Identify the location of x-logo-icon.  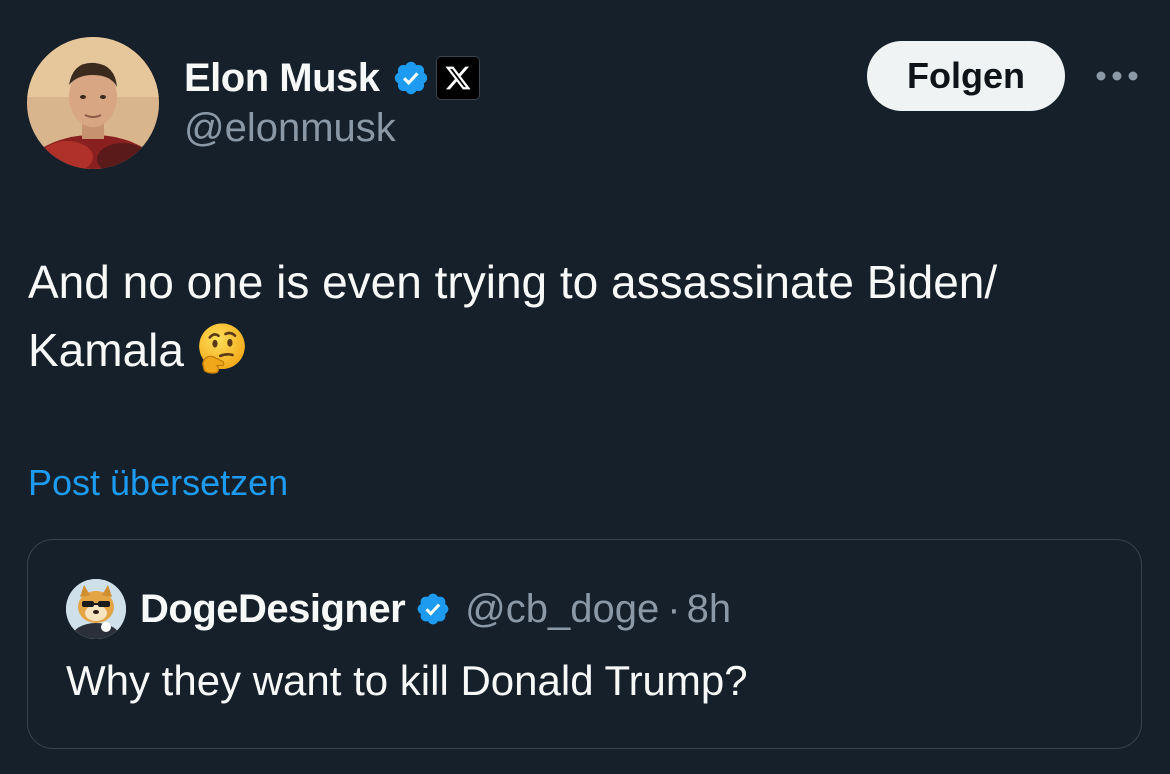
(457, 78).